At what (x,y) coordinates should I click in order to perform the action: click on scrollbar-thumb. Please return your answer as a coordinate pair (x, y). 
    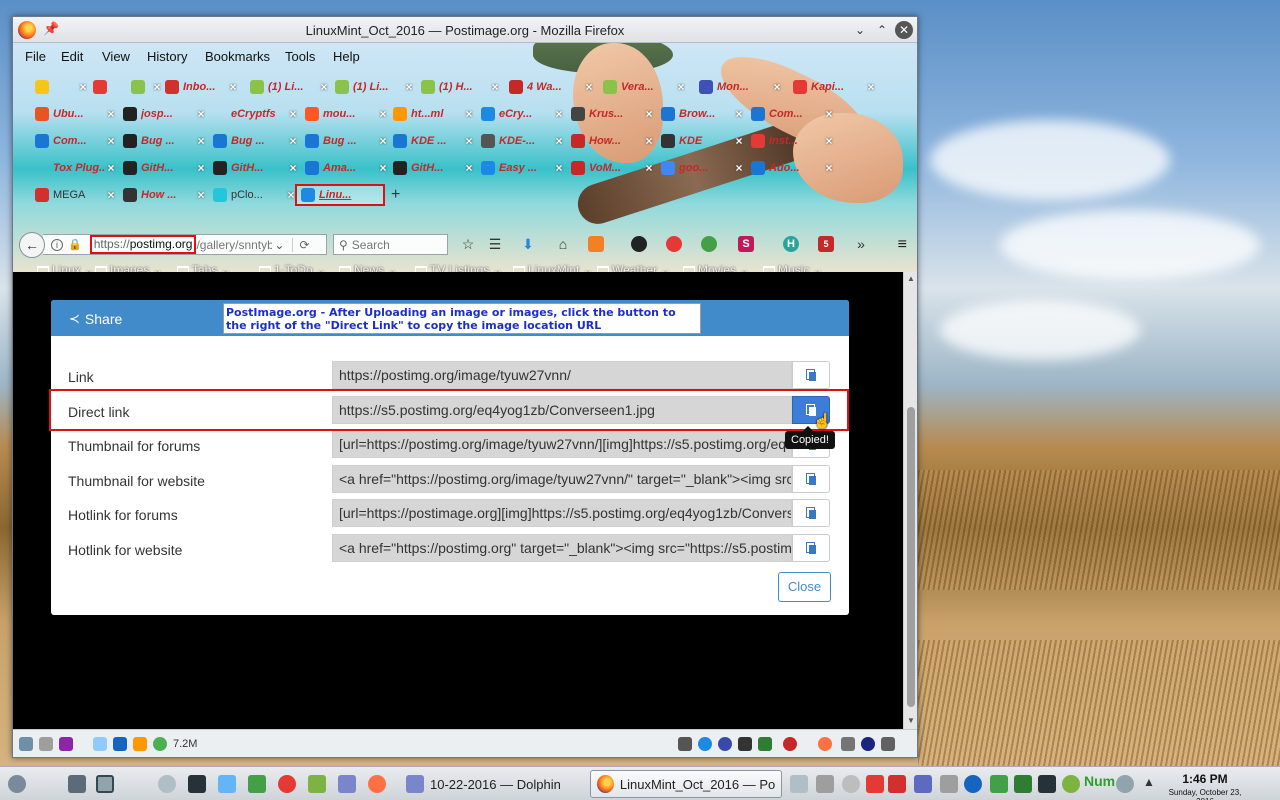
    Looking at the image, I should click on (911, 557).